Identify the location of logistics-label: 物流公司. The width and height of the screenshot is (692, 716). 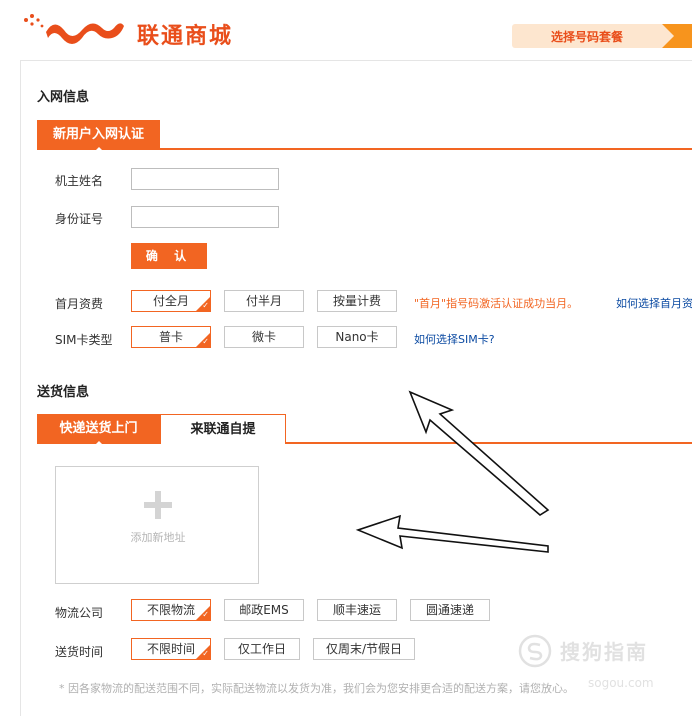
(79, 613).